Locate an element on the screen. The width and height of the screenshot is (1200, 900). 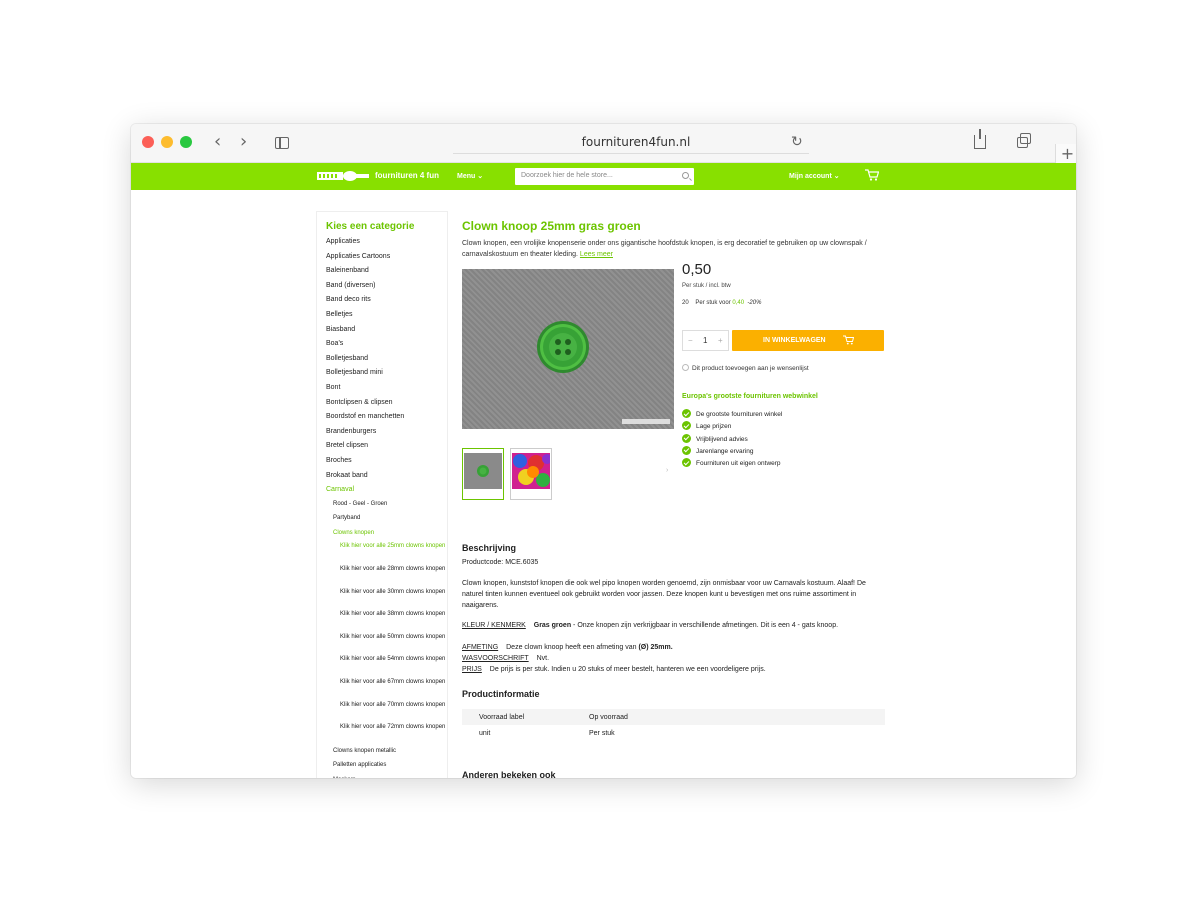
quantity-increase-button: + is located at coordinates (720, 340).